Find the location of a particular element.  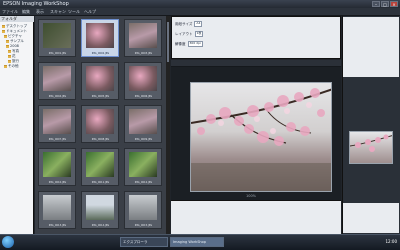

taskbar-button-active: Imaging WorkShop is located at coordinates (197, 242).